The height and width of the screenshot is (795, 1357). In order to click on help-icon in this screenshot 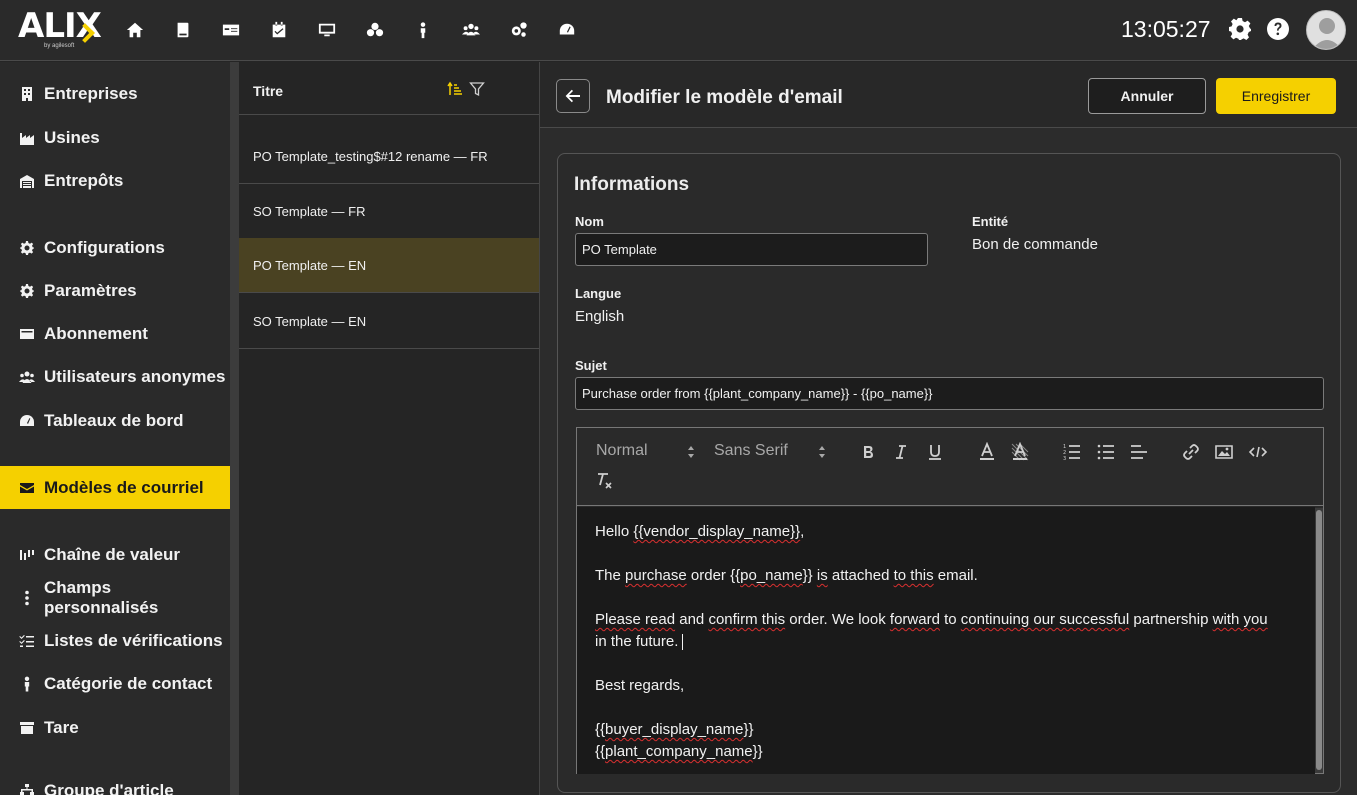, I will do `click(1278, 29)`.